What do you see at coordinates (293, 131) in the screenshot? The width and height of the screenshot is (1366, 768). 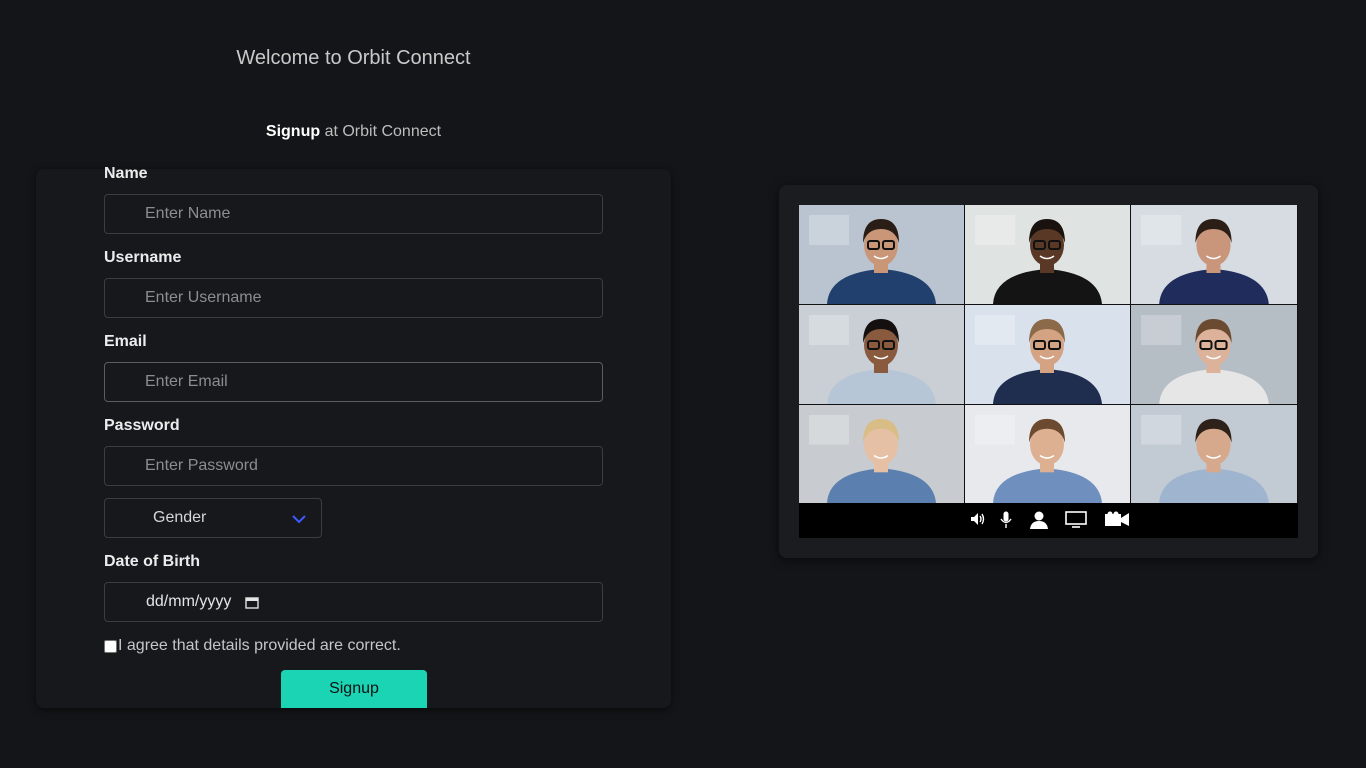 I see `signup-subtitle-strong: Signup` at bounding box center [293, 131].